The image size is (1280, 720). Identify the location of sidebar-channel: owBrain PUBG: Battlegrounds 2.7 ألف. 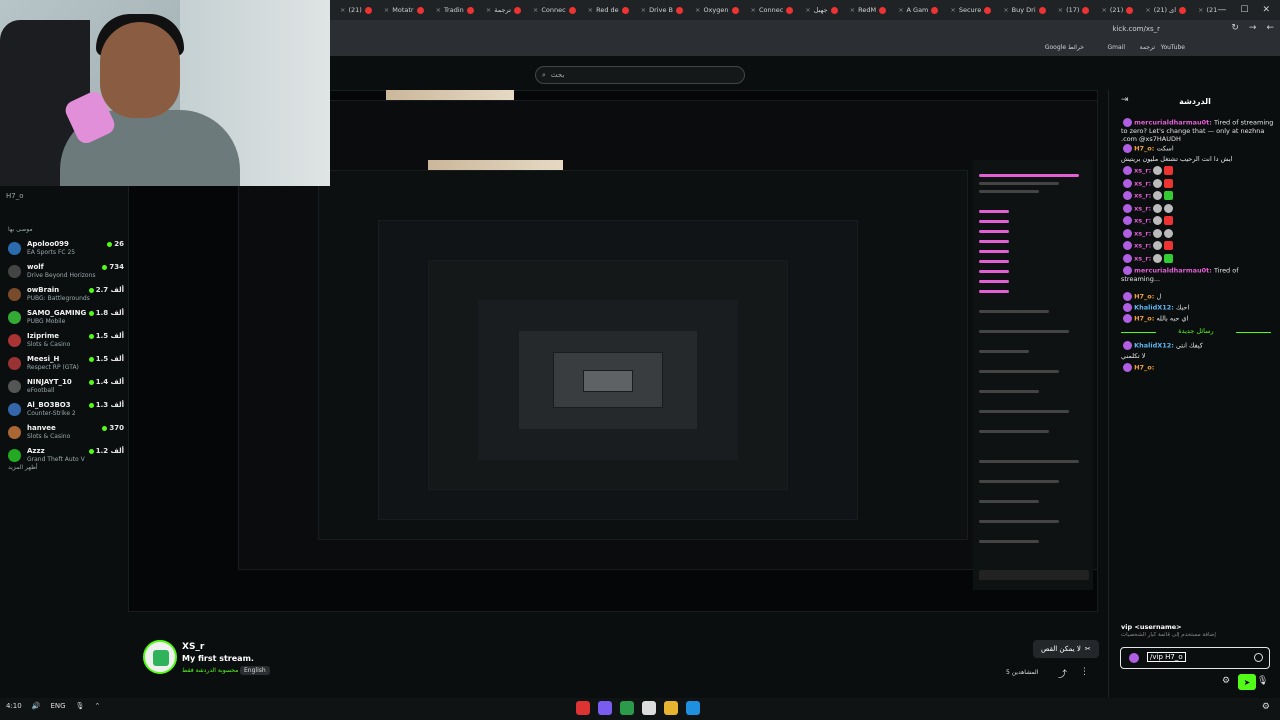
(65, 295).